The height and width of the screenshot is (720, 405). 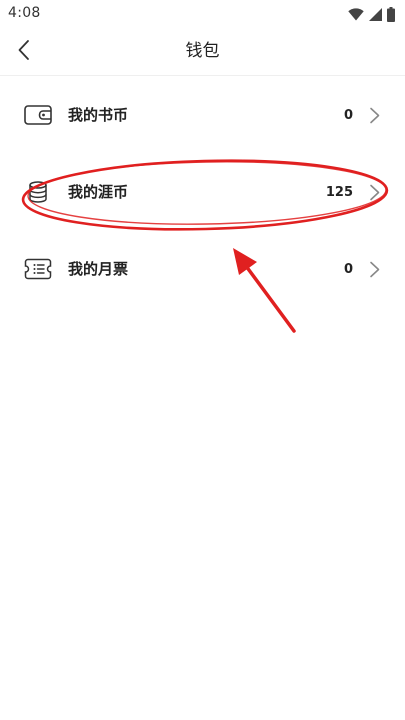 I want to click on page-title: 钱包, so click(x=202, y=51).